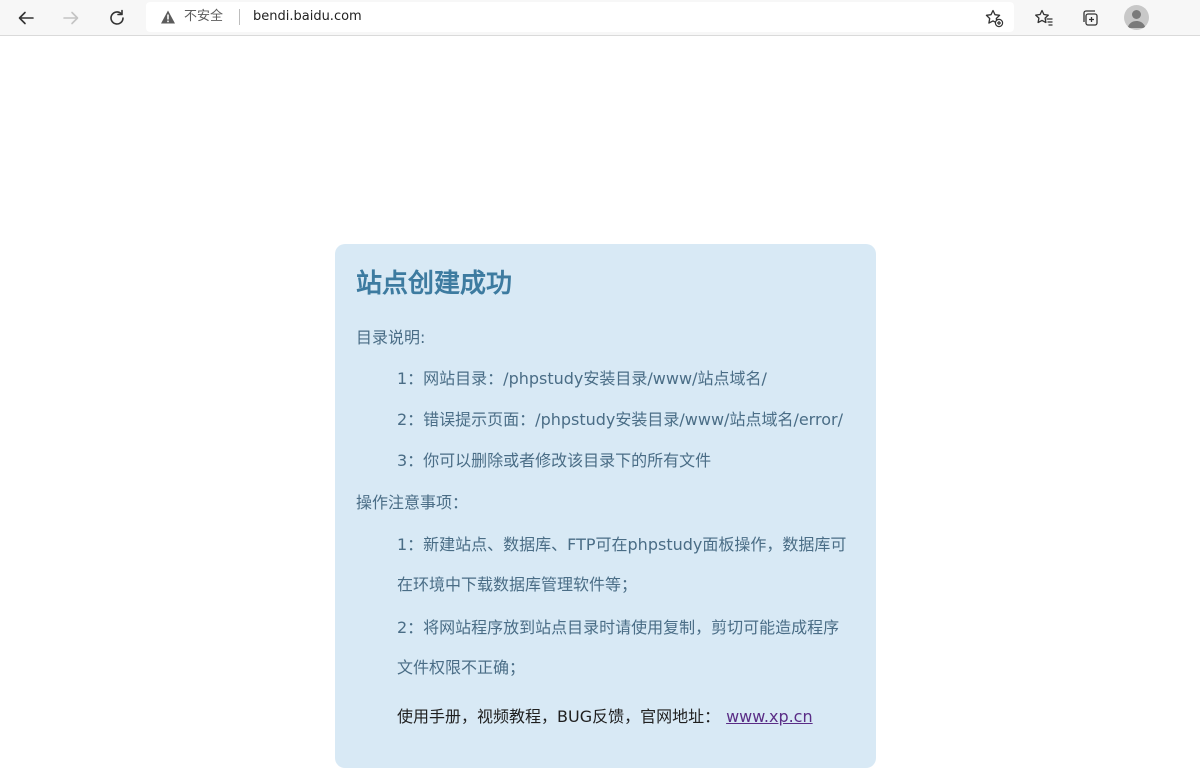  What do you see at coordinates (517, 584) in the screenshot?
I see `note-line: 在环境中下载数据库管理软件等；` at bounding box center [517, 584].